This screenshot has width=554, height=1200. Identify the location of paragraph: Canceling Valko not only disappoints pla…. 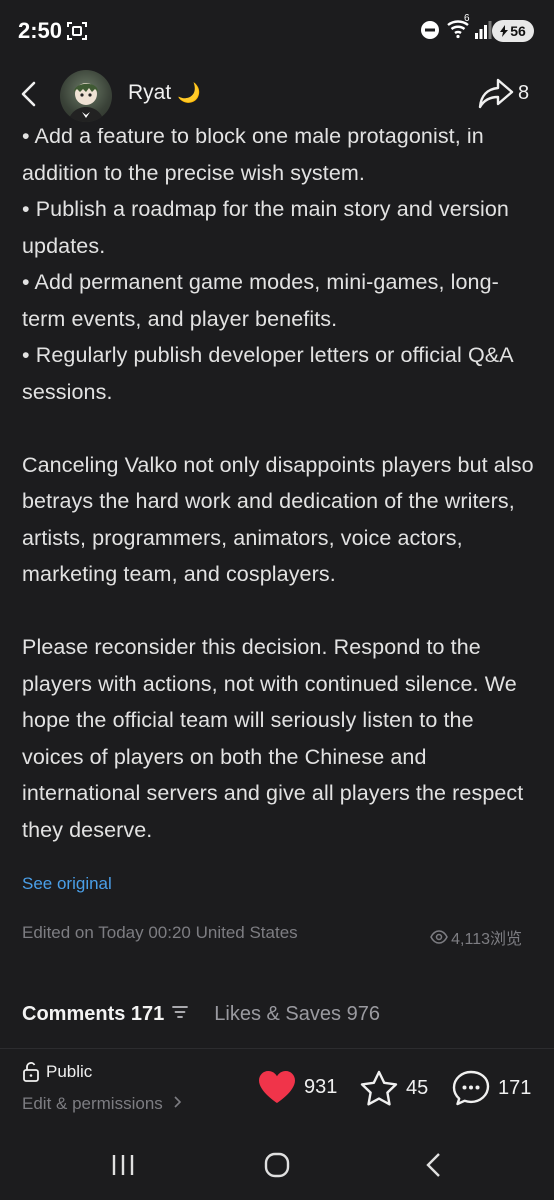
(278, 519).